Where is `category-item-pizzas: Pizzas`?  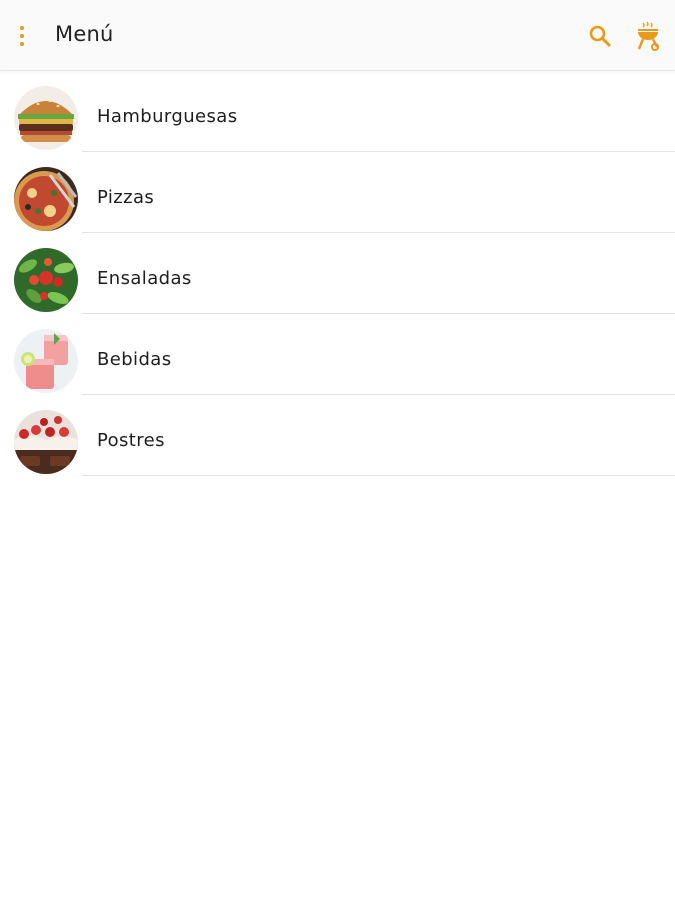
category-item-pizzas: Pizzas is located at coordinates (337, 192).